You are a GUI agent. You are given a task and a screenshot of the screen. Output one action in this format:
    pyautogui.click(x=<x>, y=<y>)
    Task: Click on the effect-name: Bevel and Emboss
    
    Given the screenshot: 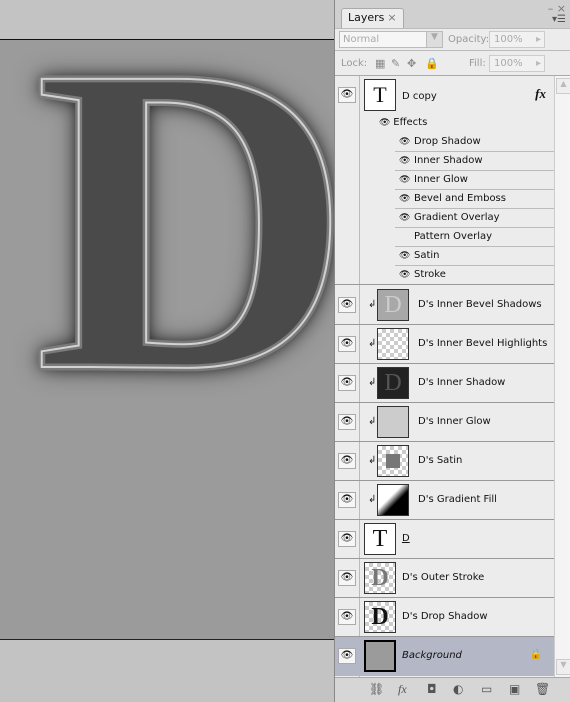 What is the action you would take?
    pyautogui.click(x=460, y=198)
    